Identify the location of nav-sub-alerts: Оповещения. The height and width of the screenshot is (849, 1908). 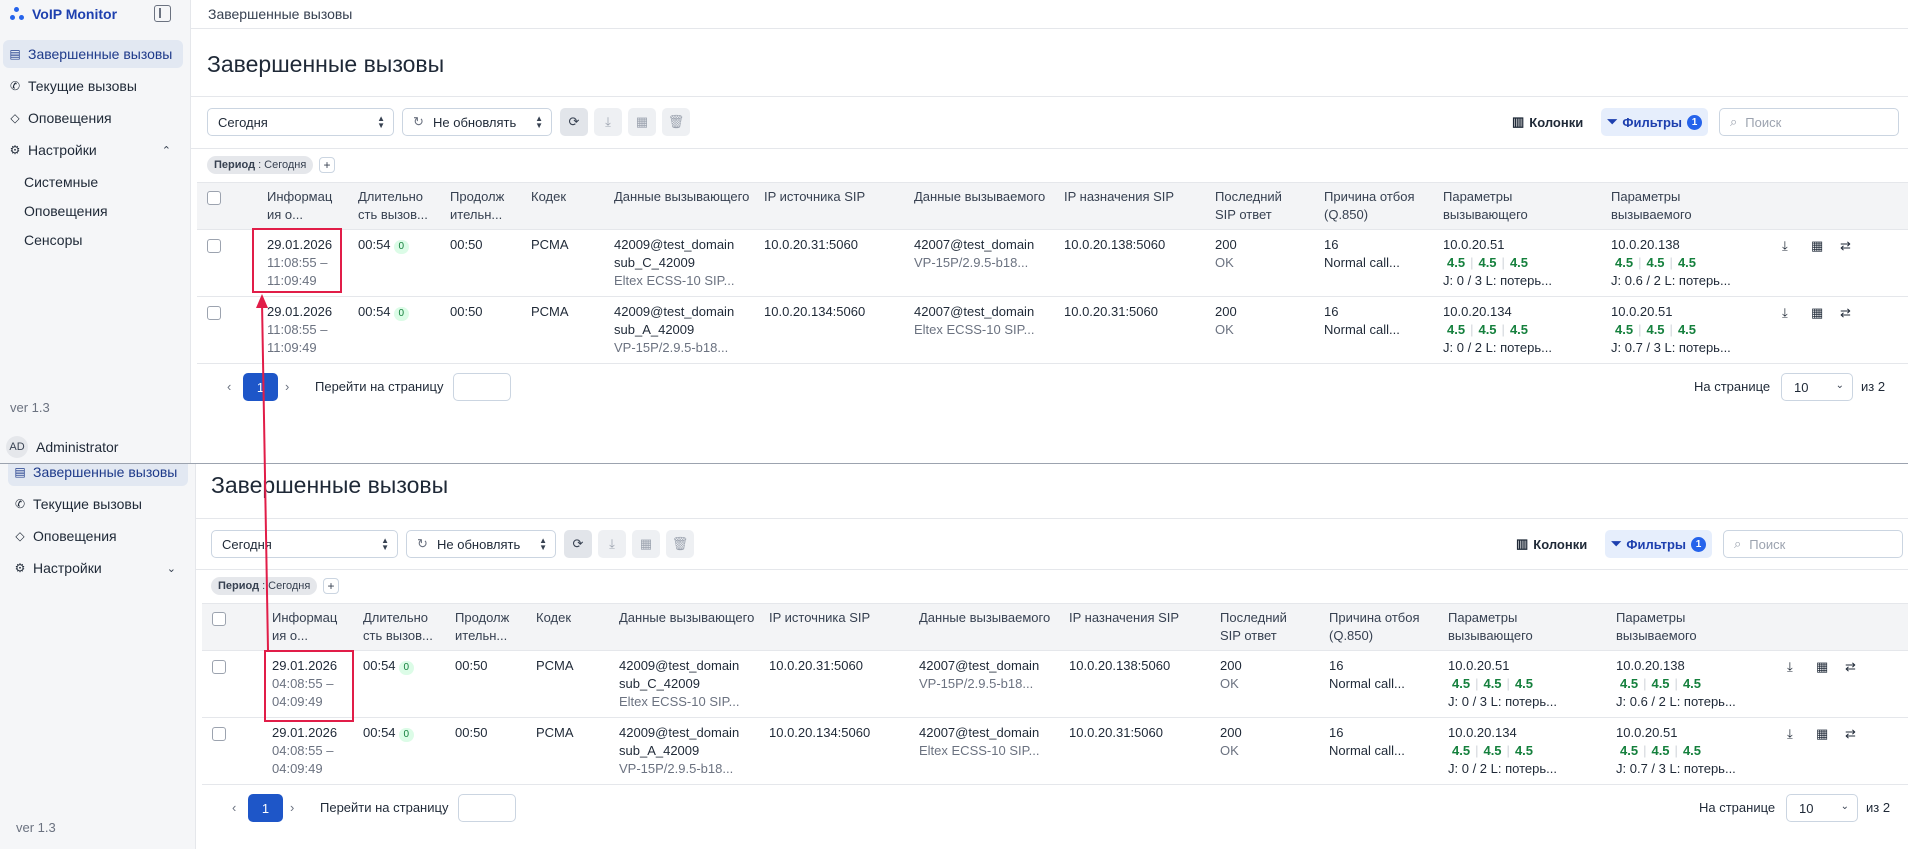
(66, 211).